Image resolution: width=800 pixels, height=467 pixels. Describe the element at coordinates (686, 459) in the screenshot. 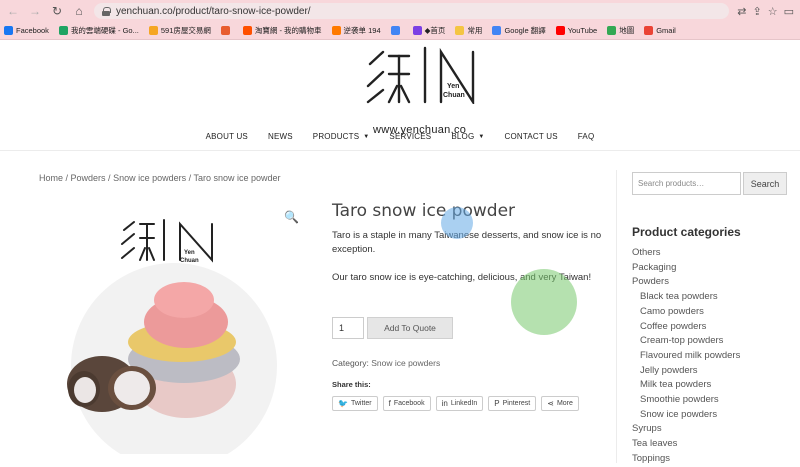

I see `category-item: Toppings` at that location.